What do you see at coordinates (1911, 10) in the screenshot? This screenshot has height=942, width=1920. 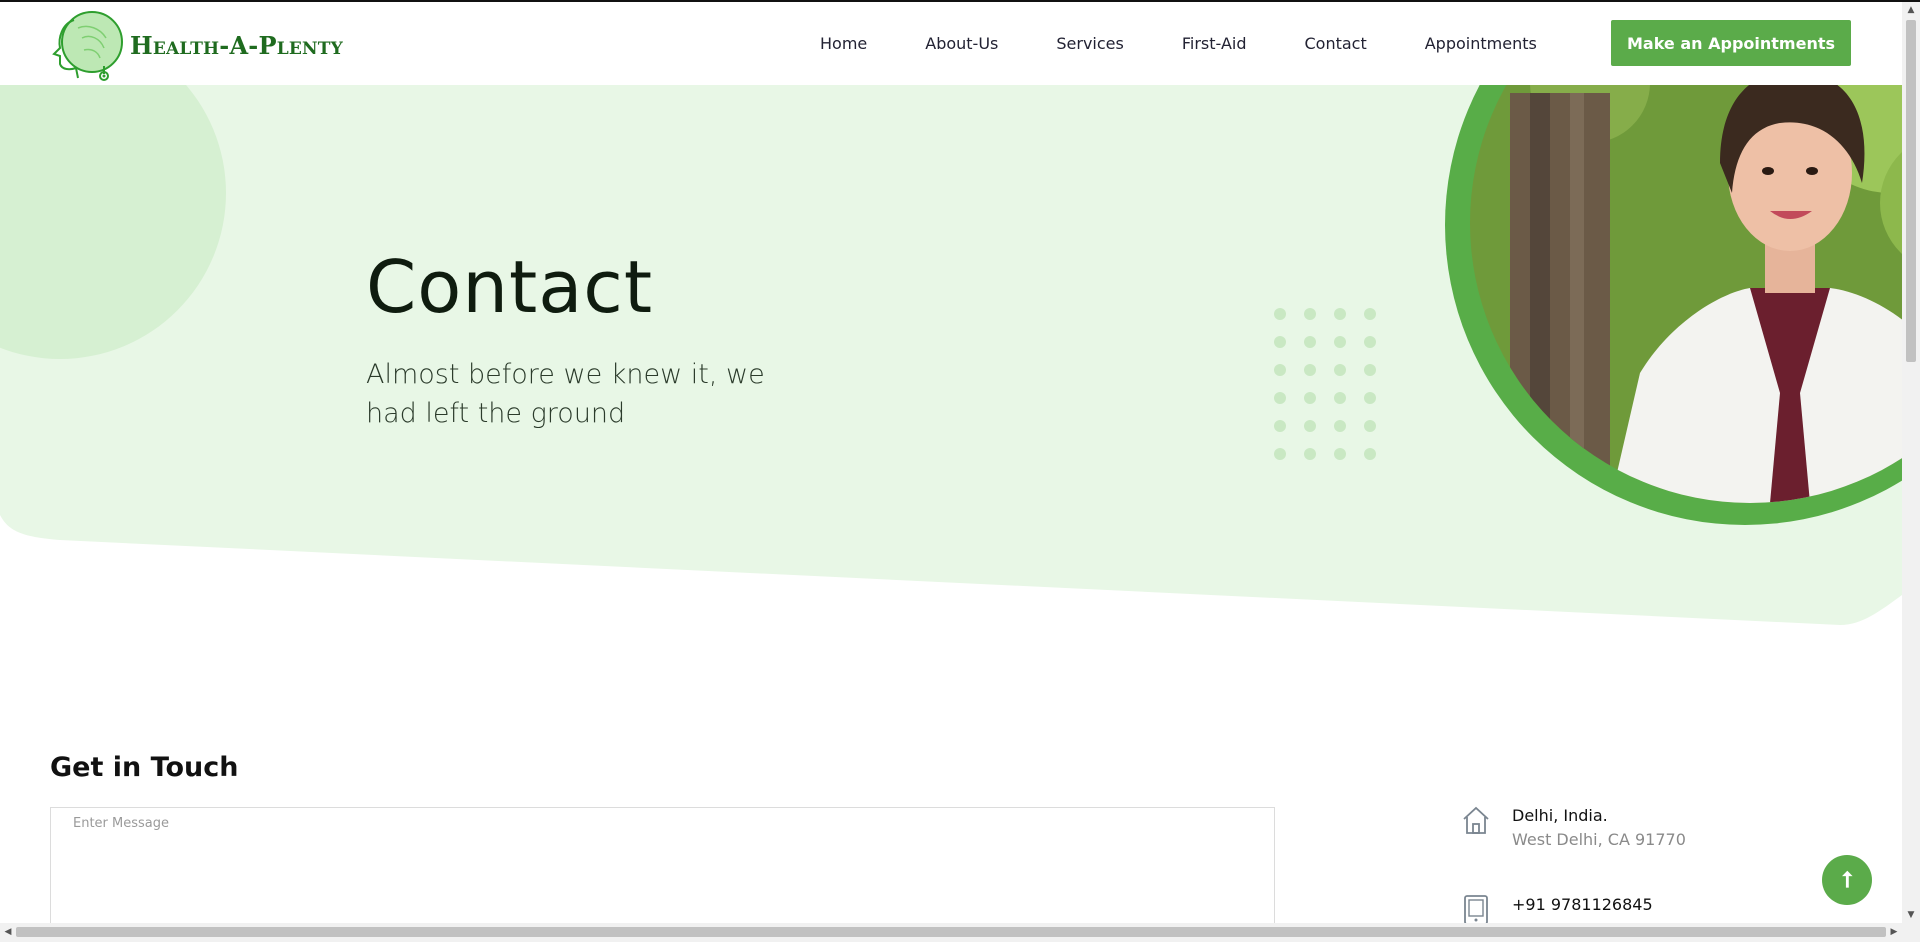 I see `scroll-up-arrow-icon: ▲` at bounding box center [1911, 10].